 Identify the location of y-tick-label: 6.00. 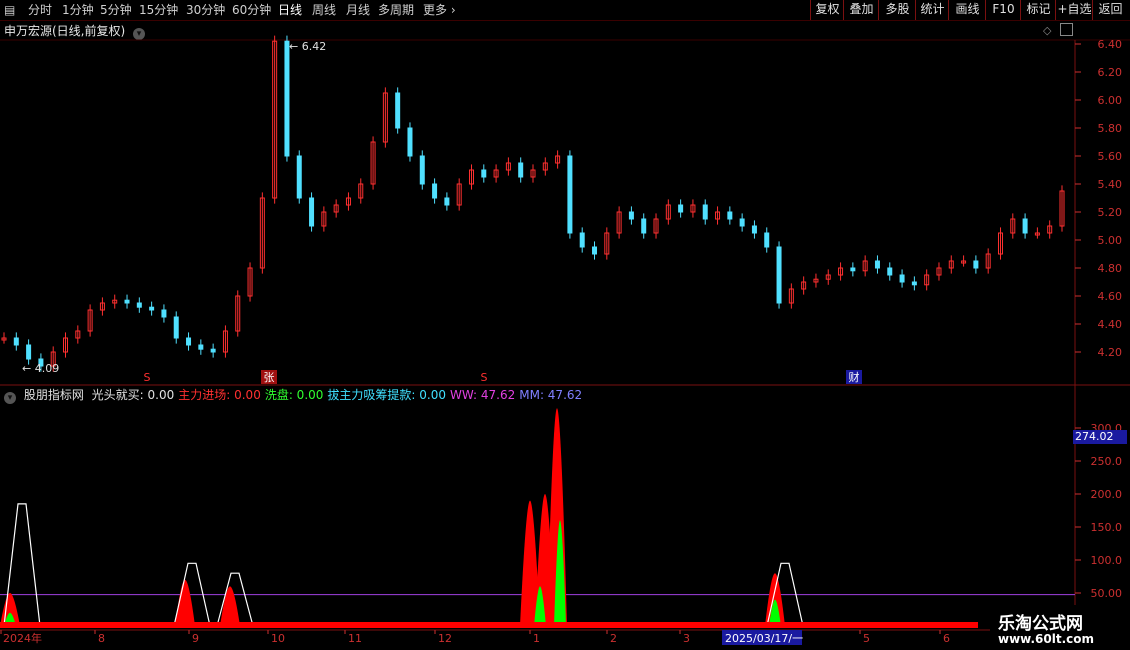
(1110, 100).